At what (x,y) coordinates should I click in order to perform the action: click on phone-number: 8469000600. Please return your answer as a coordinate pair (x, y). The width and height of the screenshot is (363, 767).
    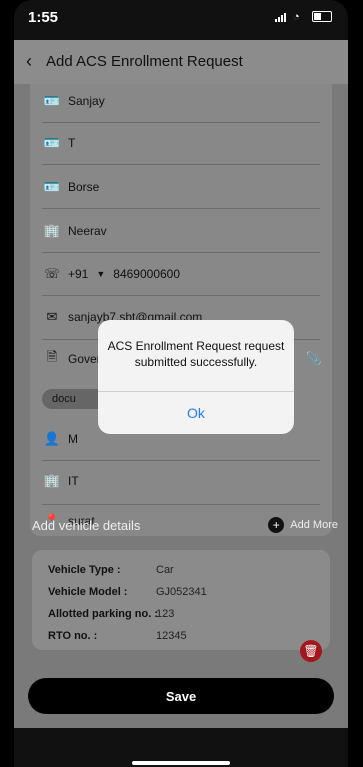
    Looking at the image, I should click on (147, 274).